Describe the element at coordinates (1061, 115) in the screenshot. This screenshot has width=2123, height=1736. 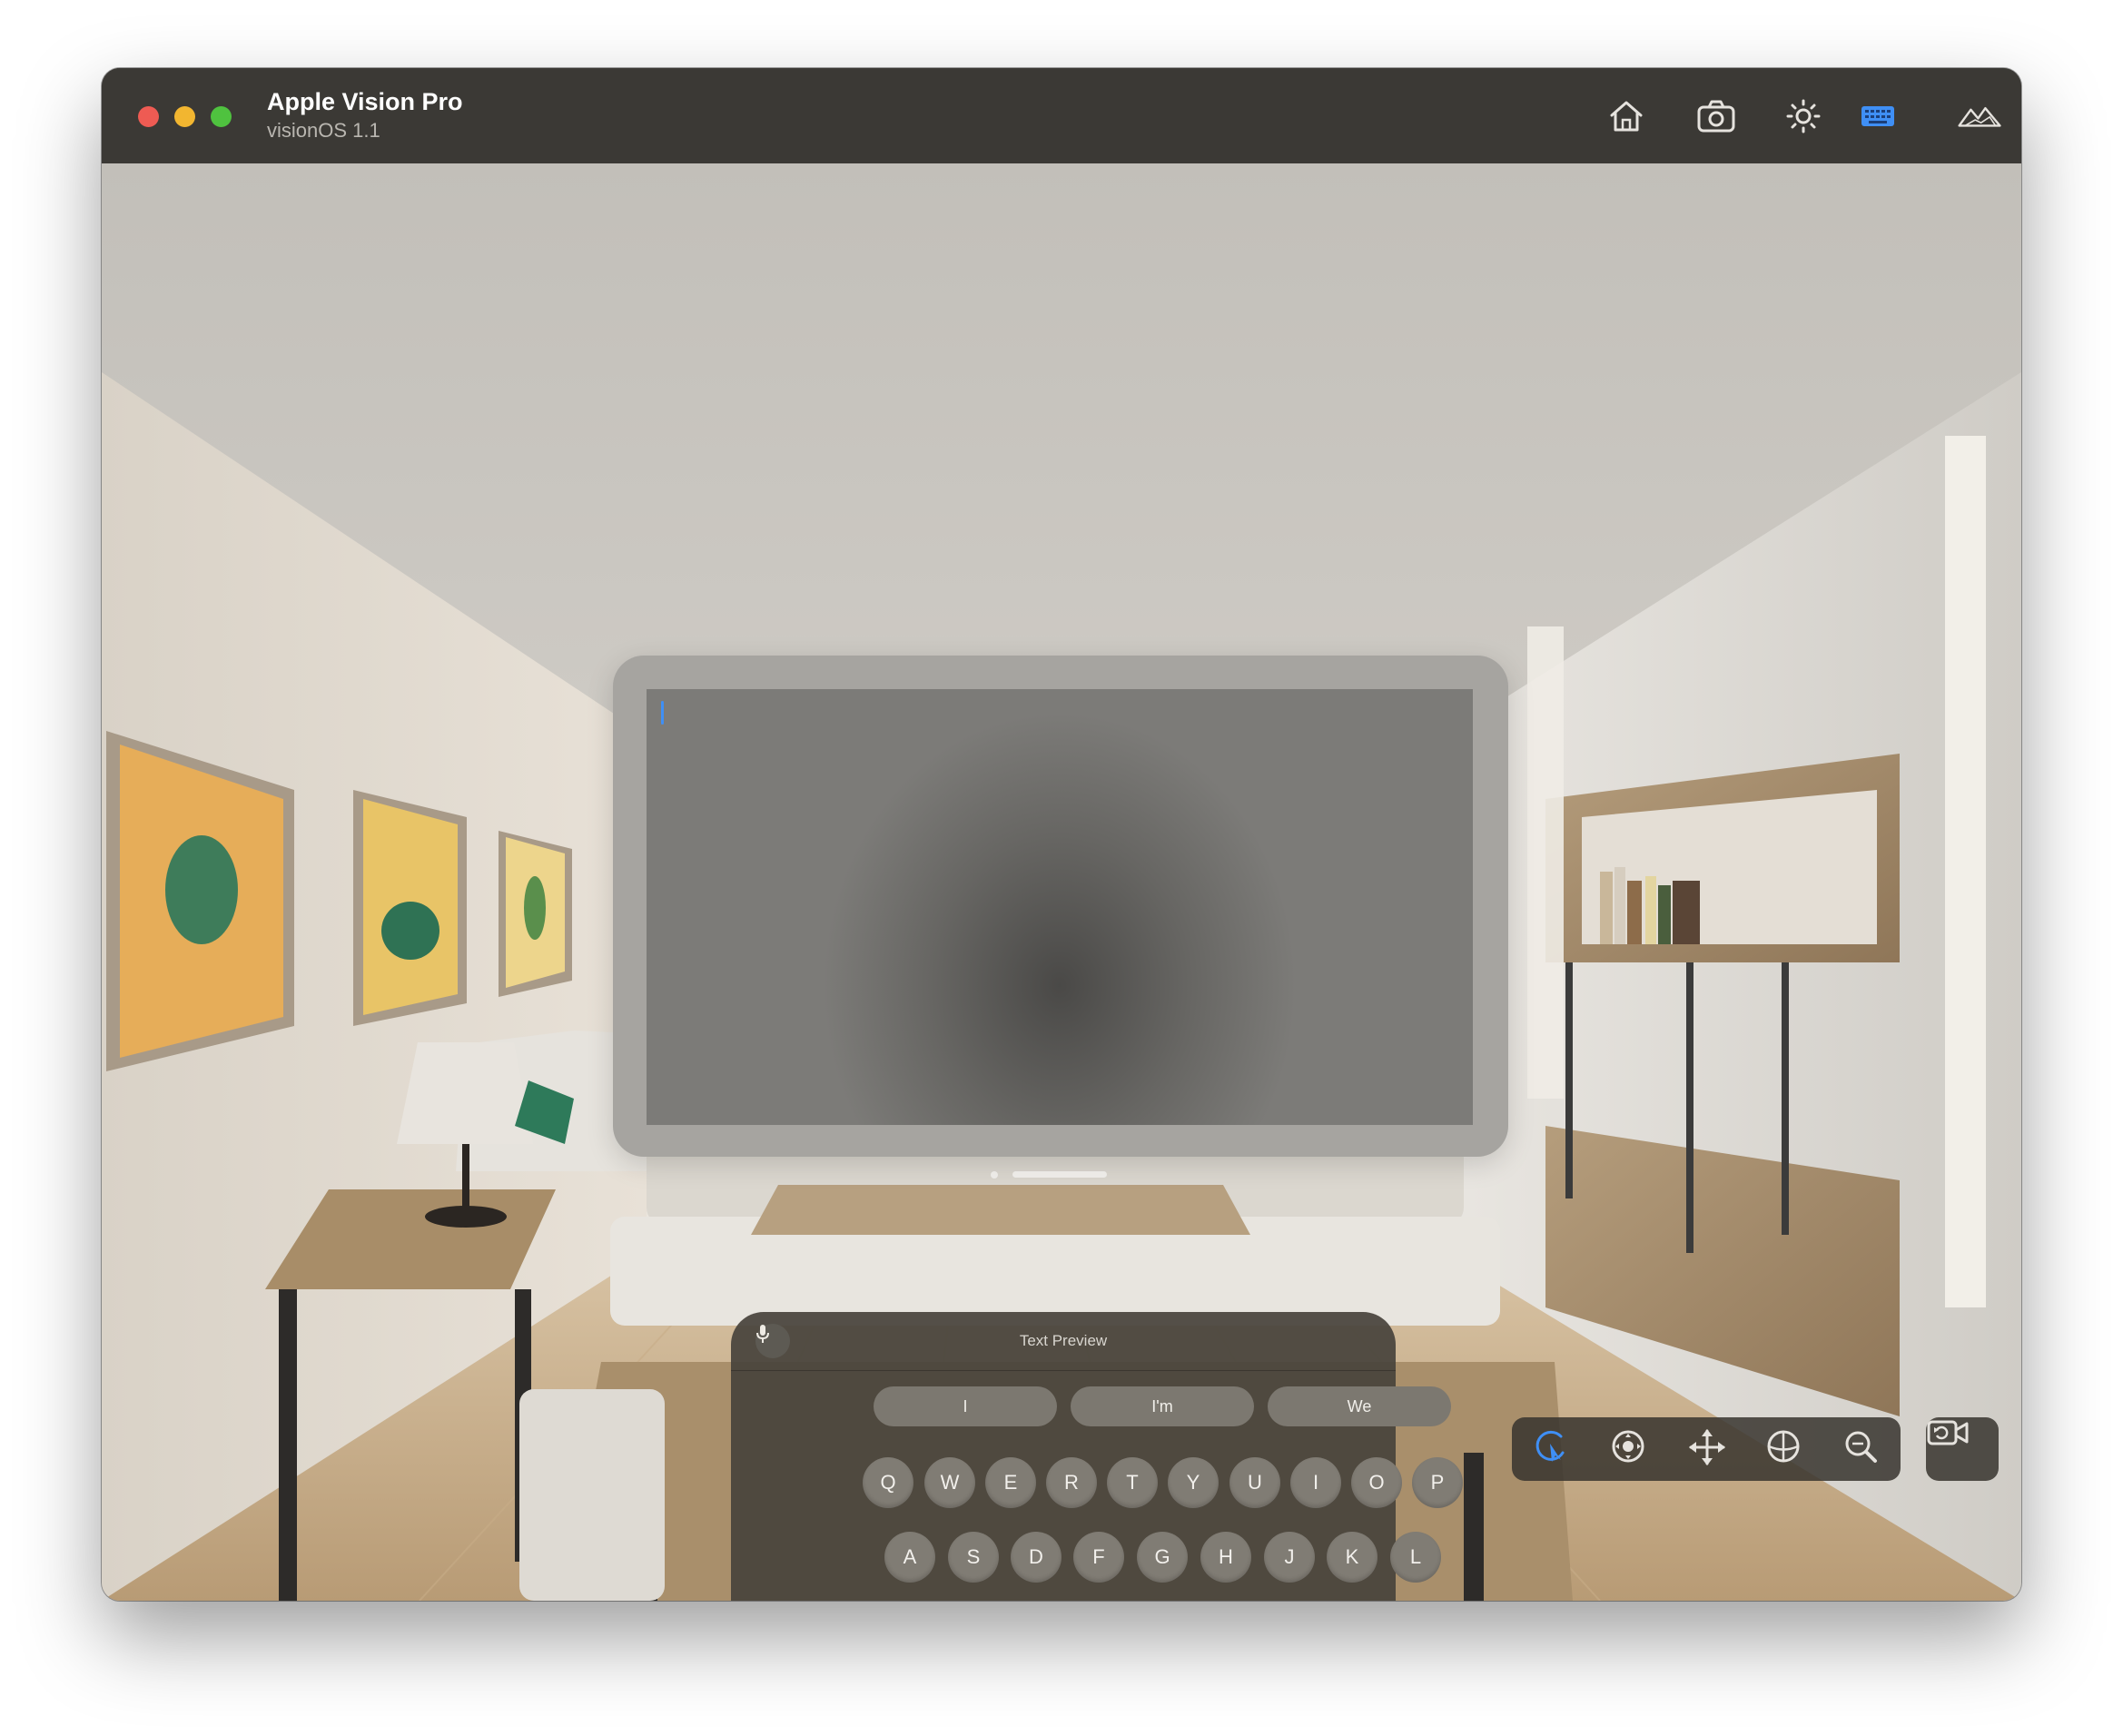
I see `title-bar: Apple Vision Pro visionOS 1.1` at that location.